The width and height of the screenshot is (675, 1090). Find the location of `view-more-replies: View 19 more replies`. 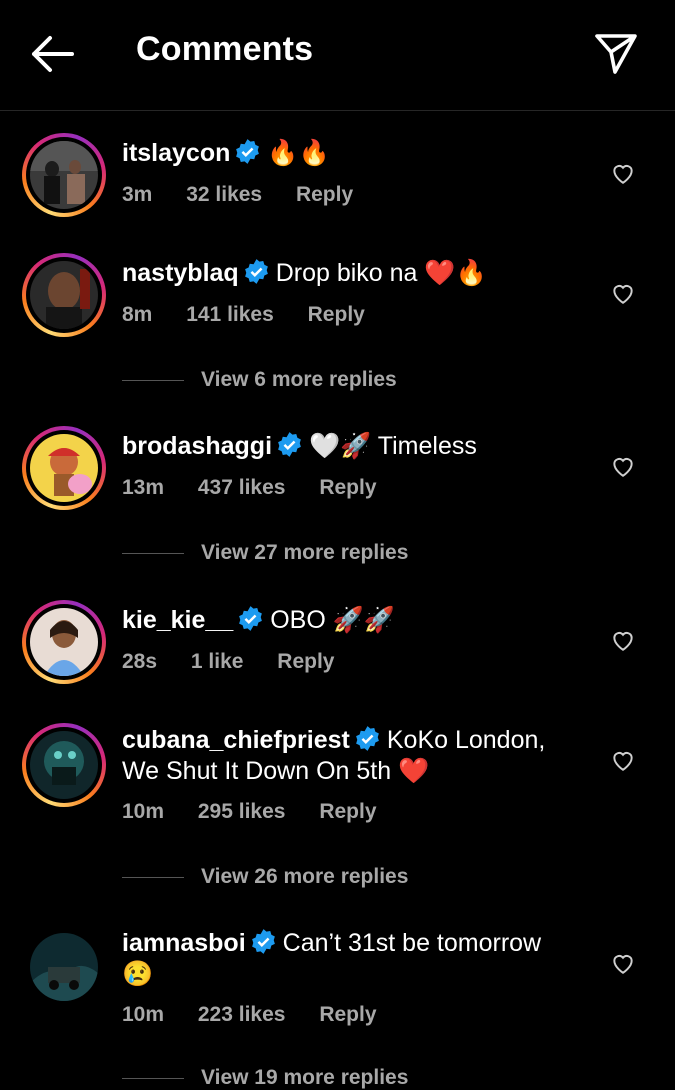

view-more-replies: View 19 more replies is located at coordinates (265, 1078).